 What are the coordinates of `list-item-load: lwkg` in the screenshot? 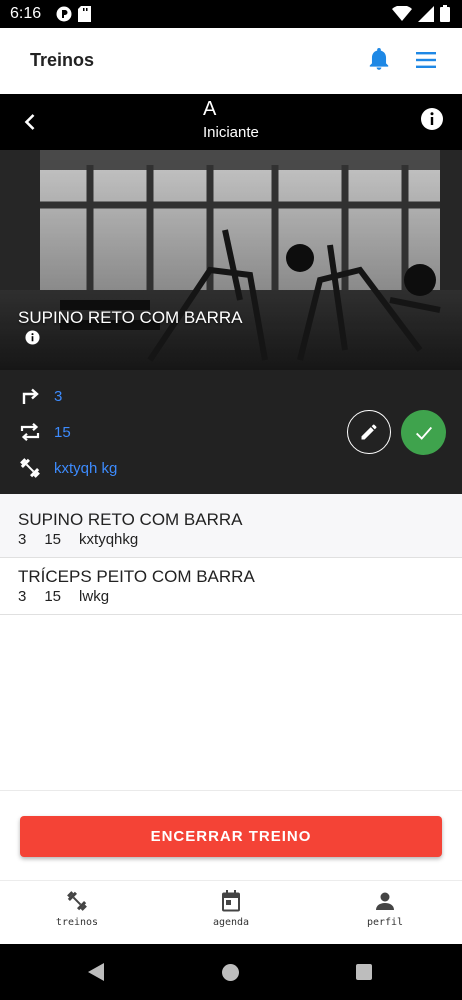 It's located at (94, 596).